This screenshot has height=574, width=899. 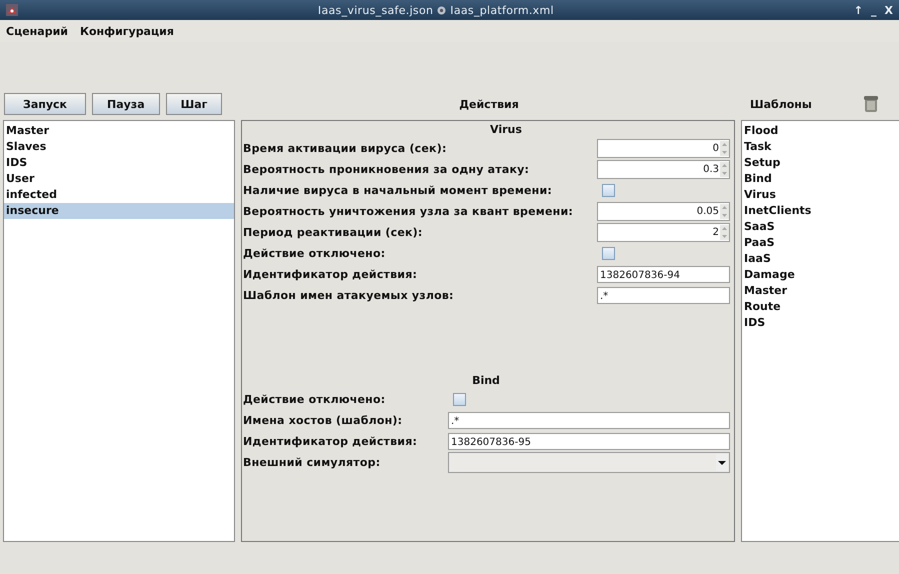 I want to click on field-label: Наличие вируса в начальный момент времени:, so click(x=398, y=190).